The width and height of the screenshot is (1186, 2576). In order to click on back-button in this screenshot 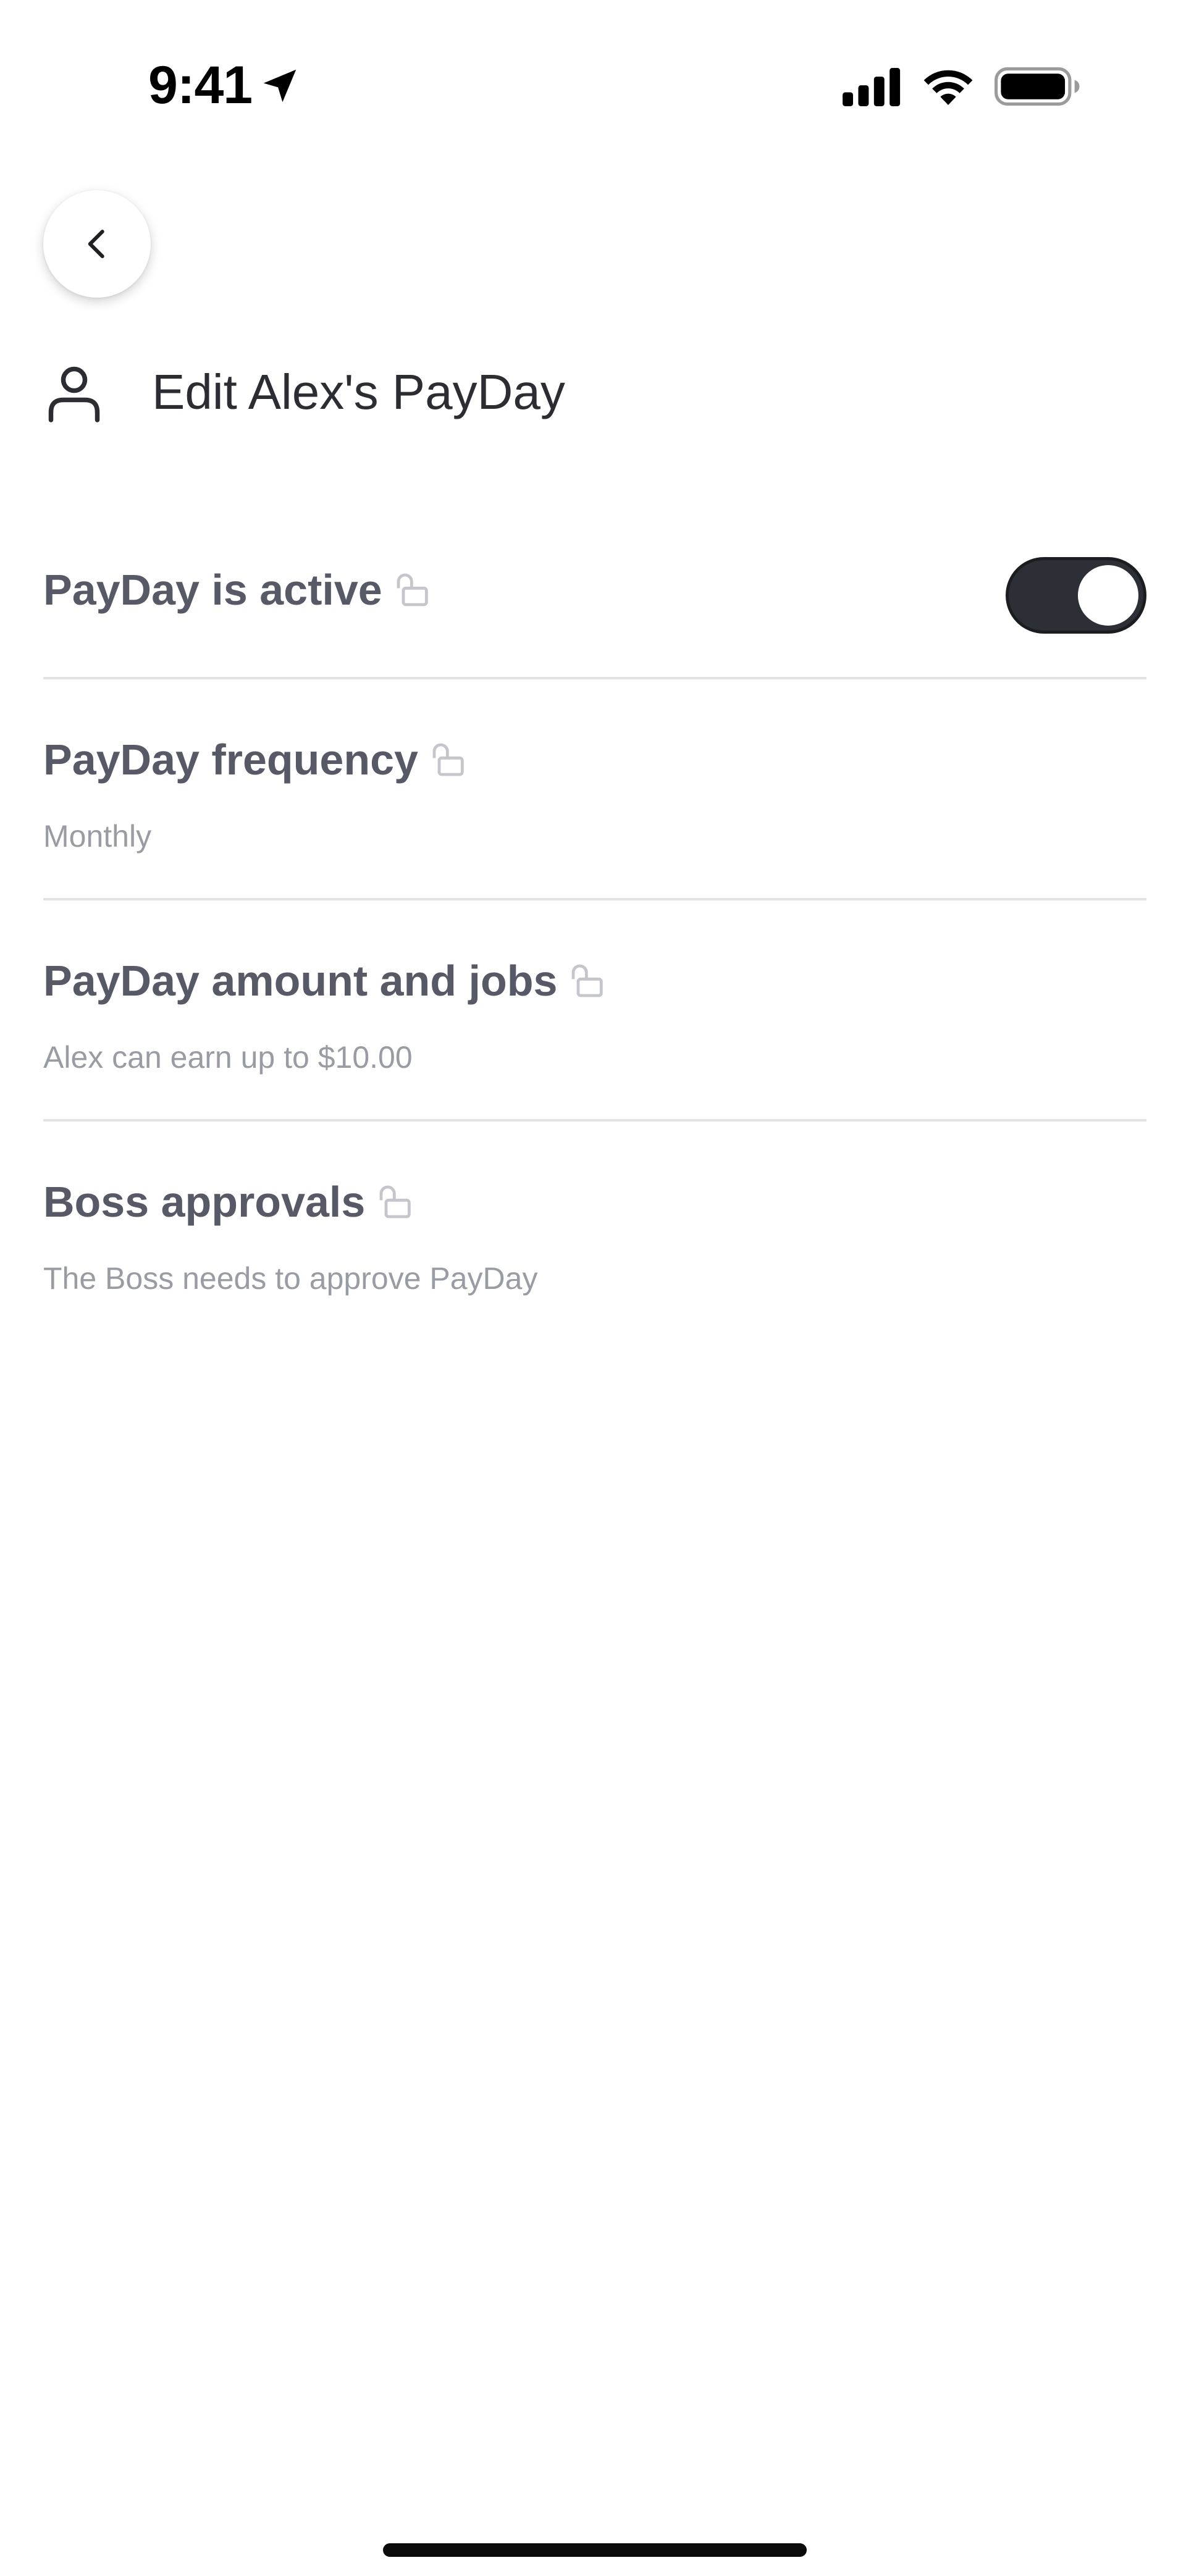, I will do `click(97, 244)`.